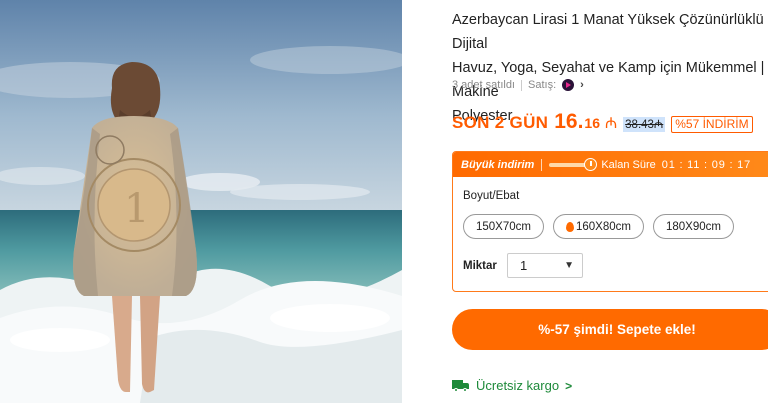 The height and width of the screenshot is (403, 768). I want to click on quantity-value: 1, so click(524, 265).